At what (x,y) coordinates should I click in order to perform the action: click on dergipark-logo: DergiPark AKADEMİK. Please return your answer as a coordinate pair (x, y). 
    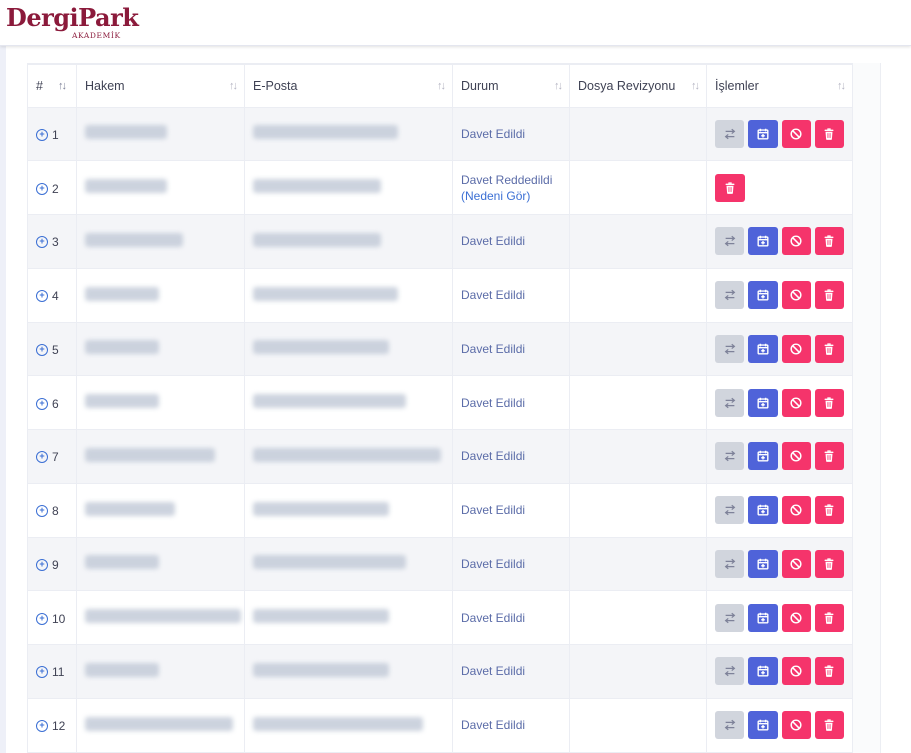
    Looking at the image, I should click on (72, 22).